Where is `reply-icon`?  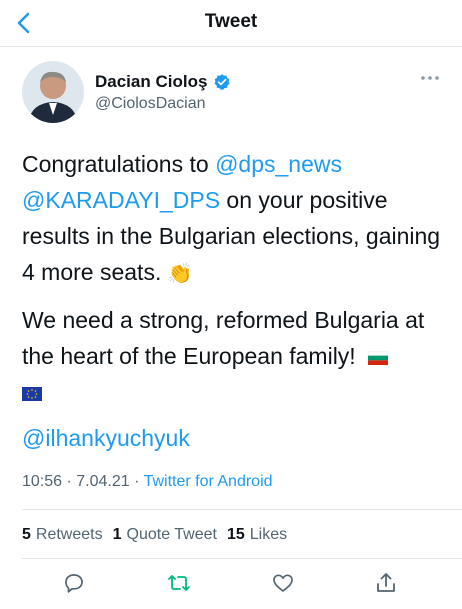
reply-icon is located at coordinates (74, 583).